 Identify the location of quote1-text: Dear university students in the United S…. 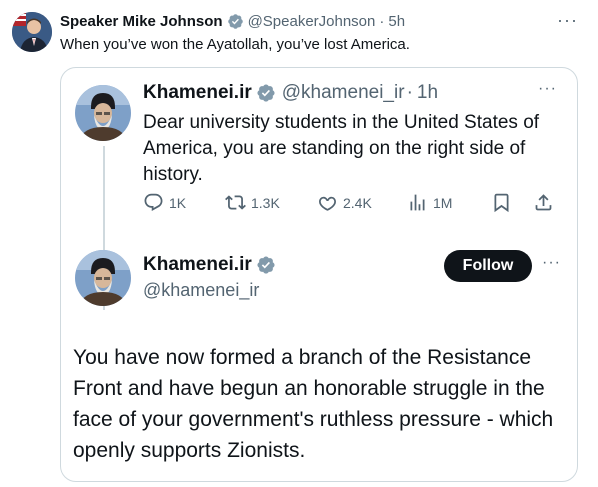
(341, 148).